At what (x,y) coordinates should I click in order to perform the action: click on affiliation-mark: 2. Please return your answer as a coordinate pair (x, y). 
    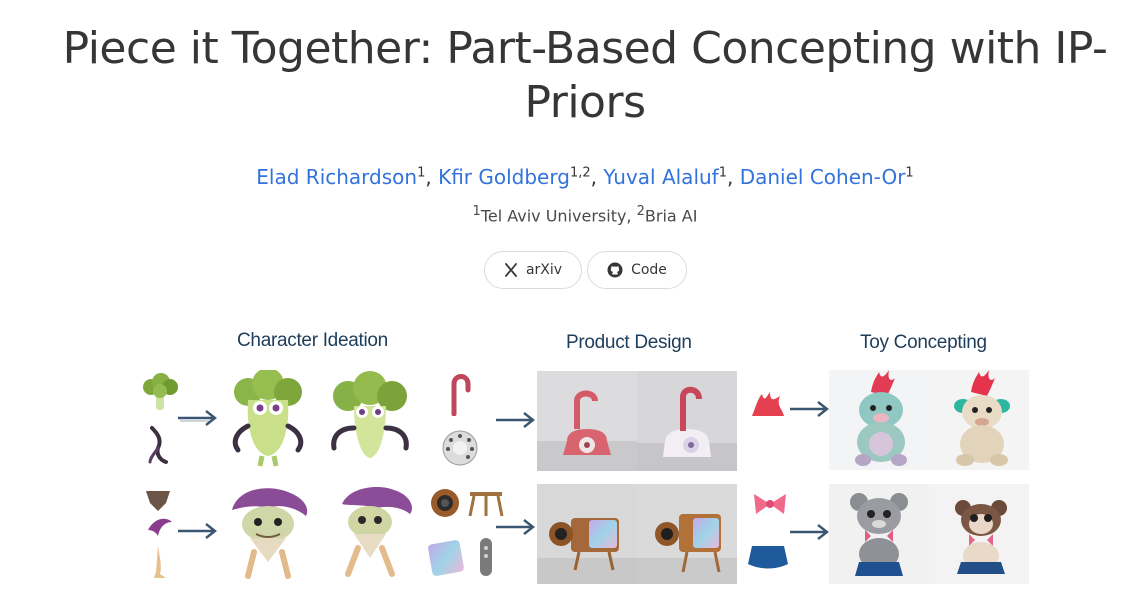
    Looking at the image, I should click on (640, 211).